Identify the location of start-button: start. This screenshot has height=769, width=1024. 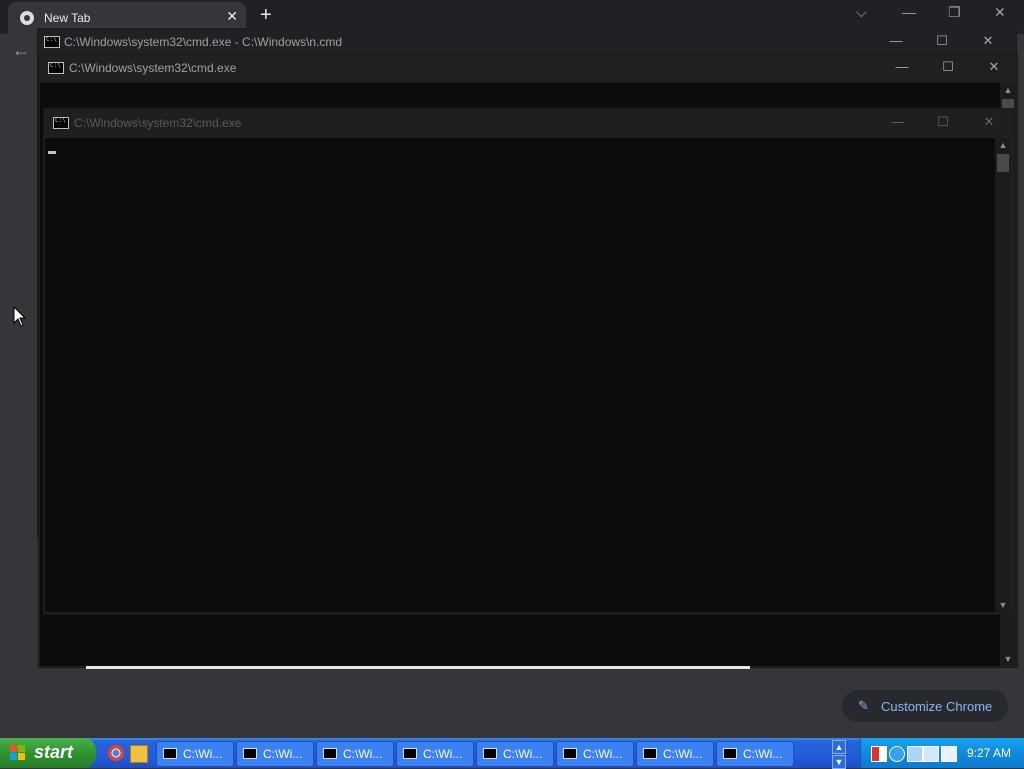
(48, 753).